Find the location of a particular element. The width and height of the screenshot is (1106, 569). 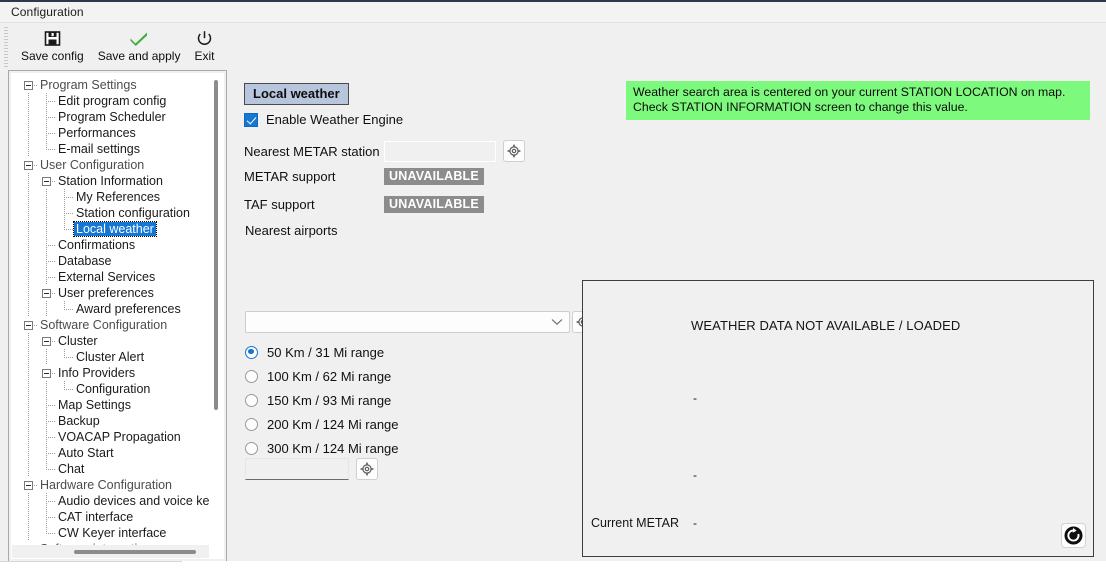

tree-item-performances: Performances is located at coordinates (110, 133).